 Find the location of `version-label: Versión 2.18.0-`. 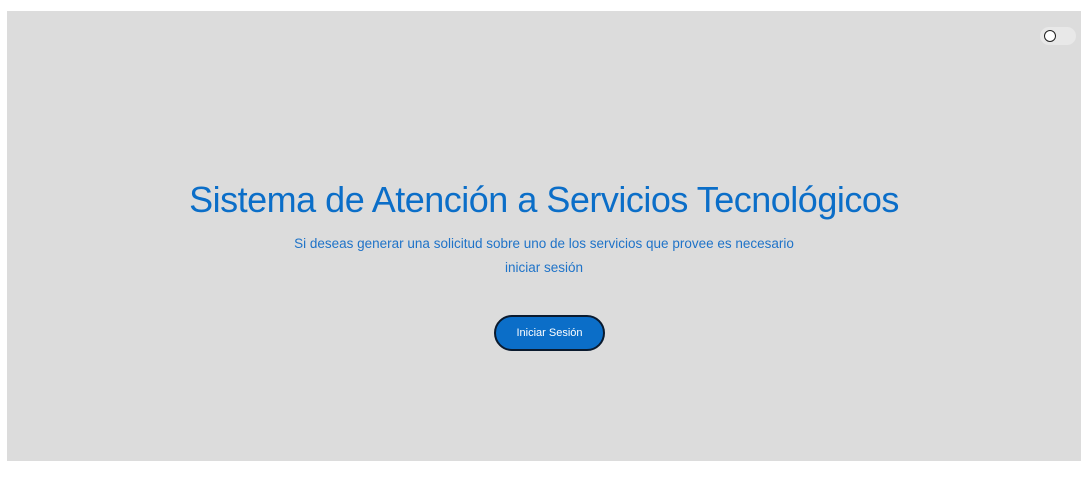

version-label: Versión 2.18.0- is located at coordinates (1041, 482).